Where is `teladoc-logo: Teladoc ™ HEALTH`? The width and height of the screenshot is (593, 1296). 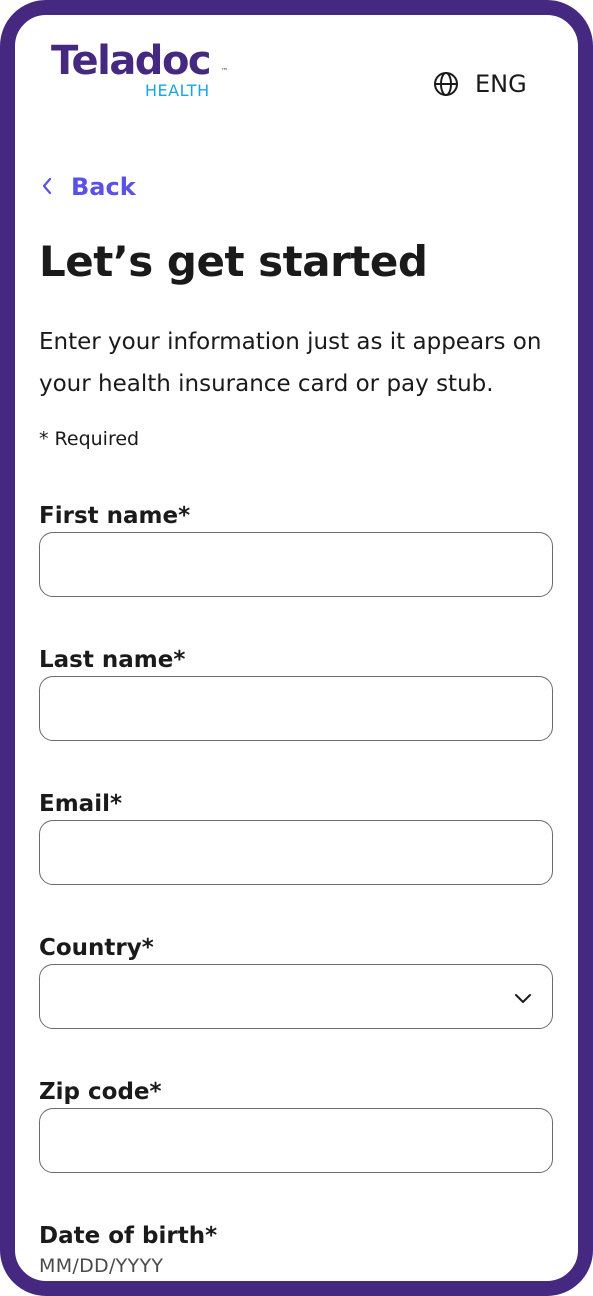 teladoc-logo: Teladoc ™ HEALTH is located at coordinates (146, 74).